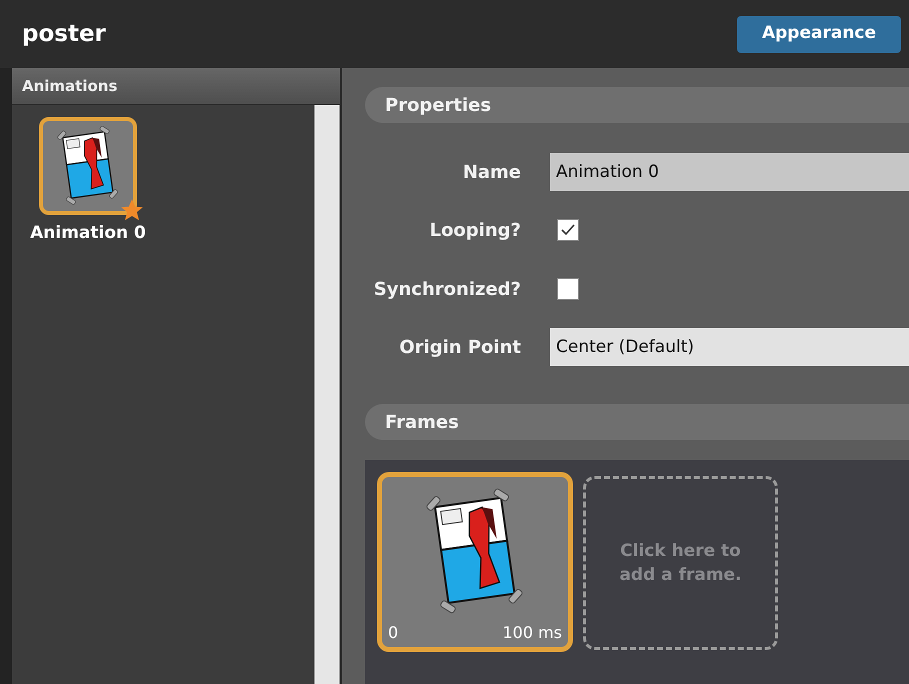 This screenshot has width=909, height=684. I want to click on section-title: Properties, so click(438, 106).